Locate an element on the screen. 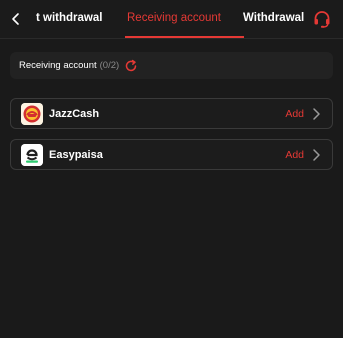 The image size is (343, 338). account-row-easypaisa: Easypaisa Add is located at coordinates (171, 154).